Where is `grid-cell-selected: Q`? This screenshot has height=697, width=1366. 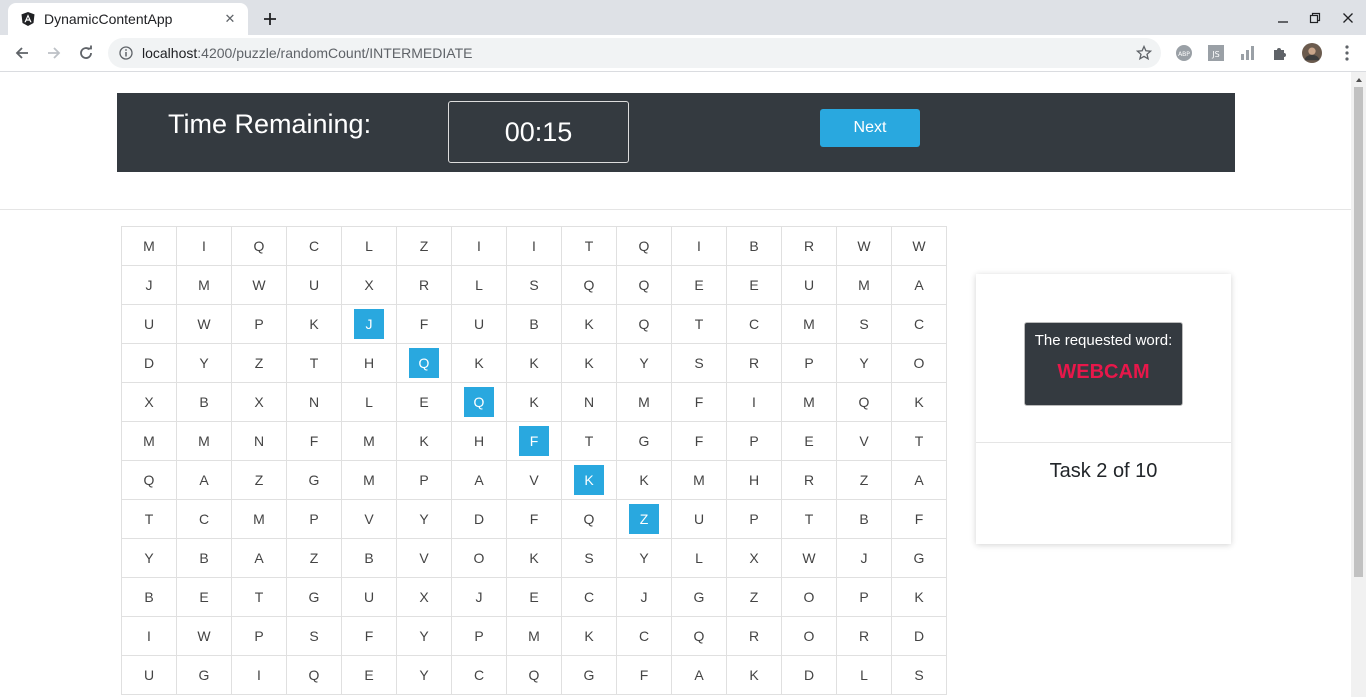 grid-cell-selected: Q is located at coordinates (479, 402).